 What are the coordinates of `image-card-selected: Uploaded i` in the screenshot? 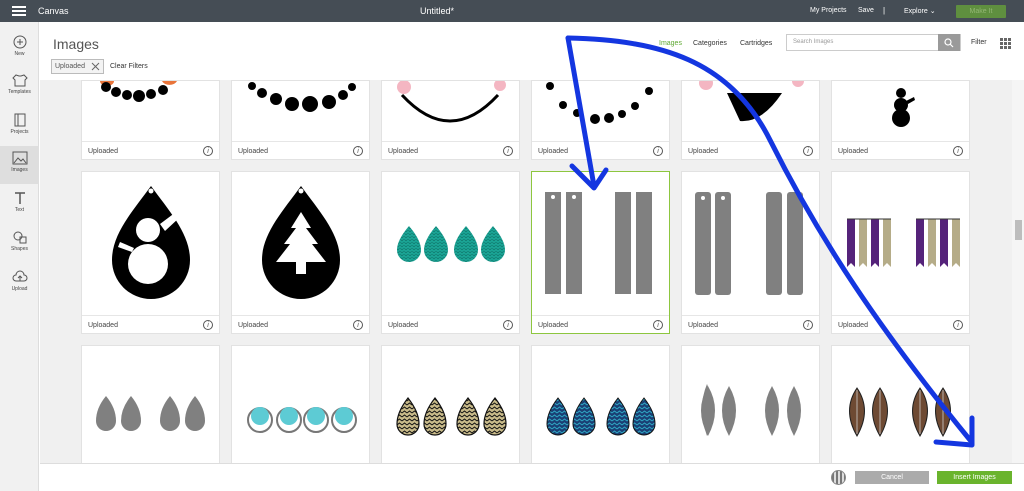 It's located at (600, 252).